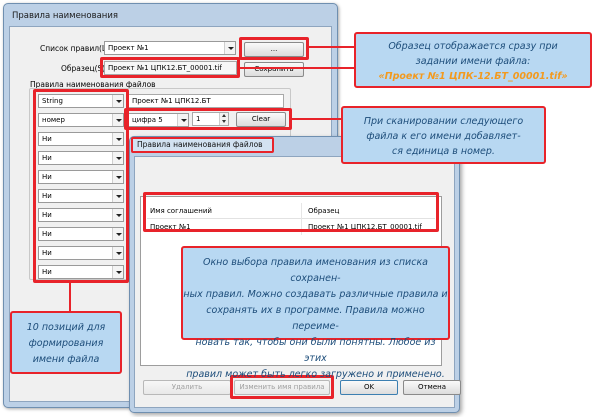 The image size is (600, 417). Describe the element at coordinates (261, 119) in the screenshot. I see `clear-button: Clear` at that location.